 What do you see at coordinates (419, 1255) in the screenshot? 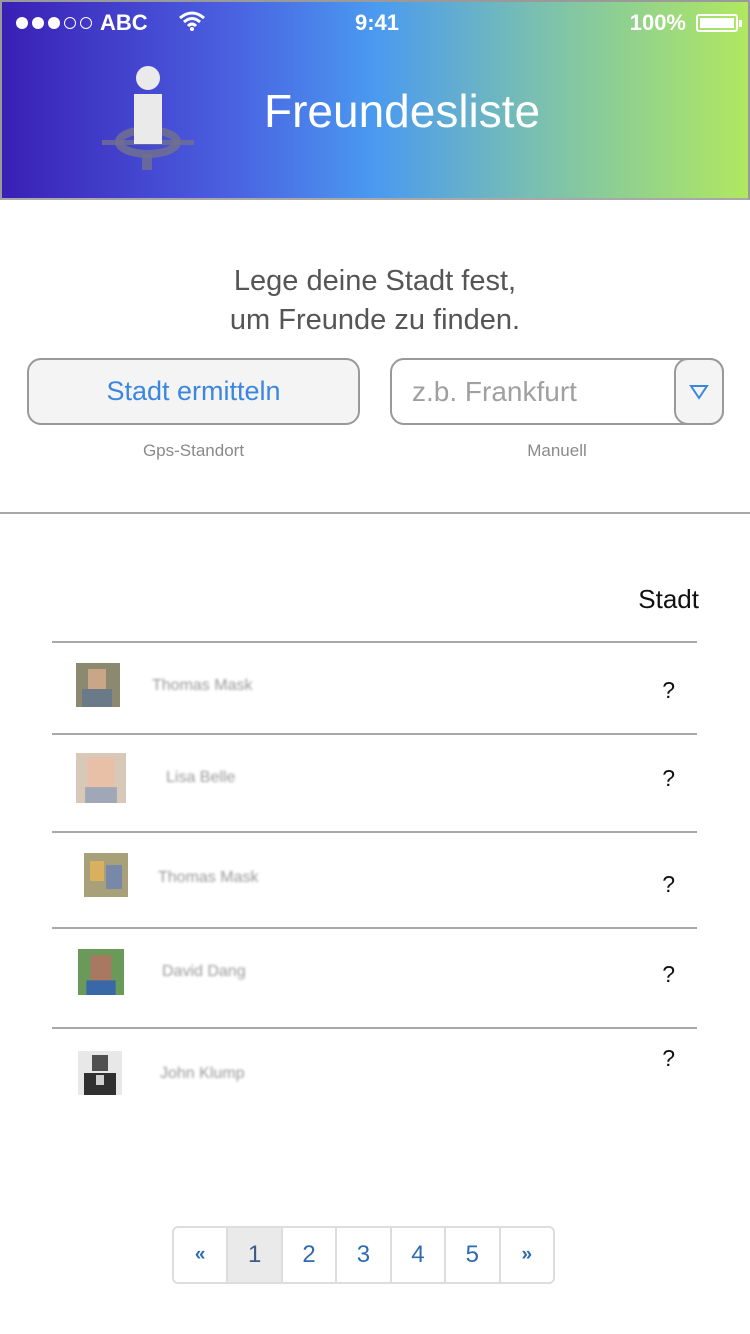
I see `page-4: 4` at bounding box center [419, 1255].